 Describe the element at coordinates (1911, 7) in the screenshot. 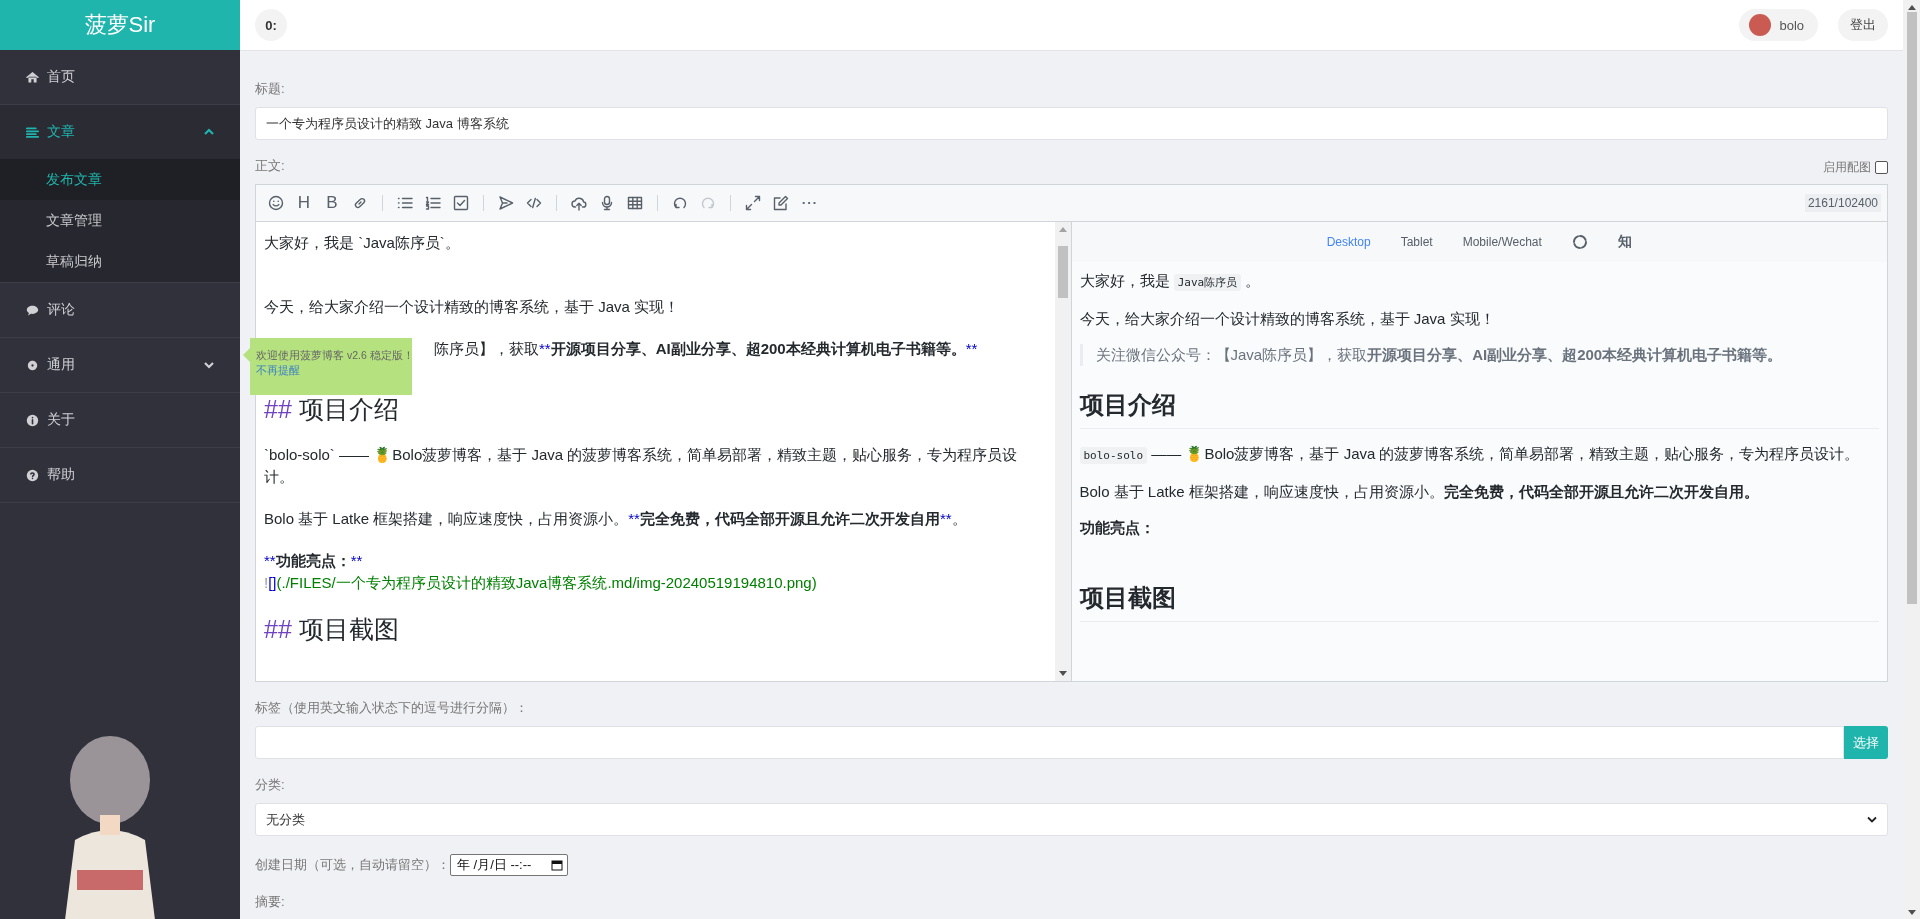

I see `arrow-up-icon` at that location.